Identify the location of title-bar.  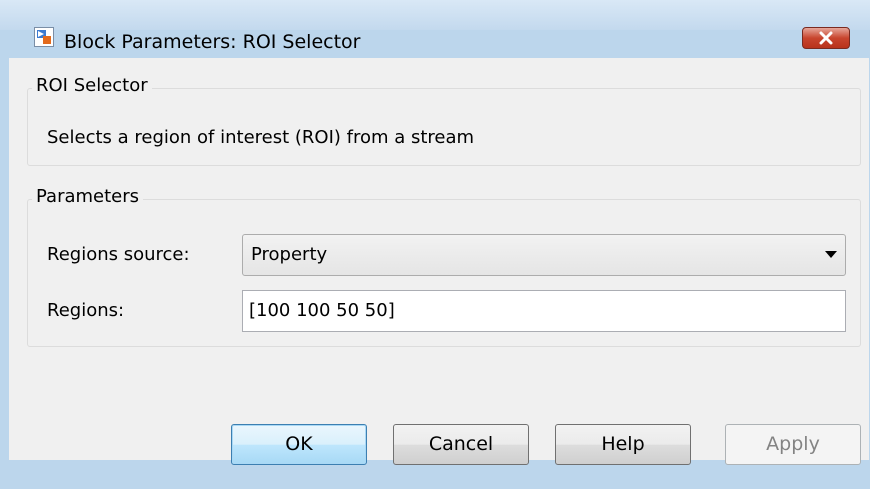
(435, 15).